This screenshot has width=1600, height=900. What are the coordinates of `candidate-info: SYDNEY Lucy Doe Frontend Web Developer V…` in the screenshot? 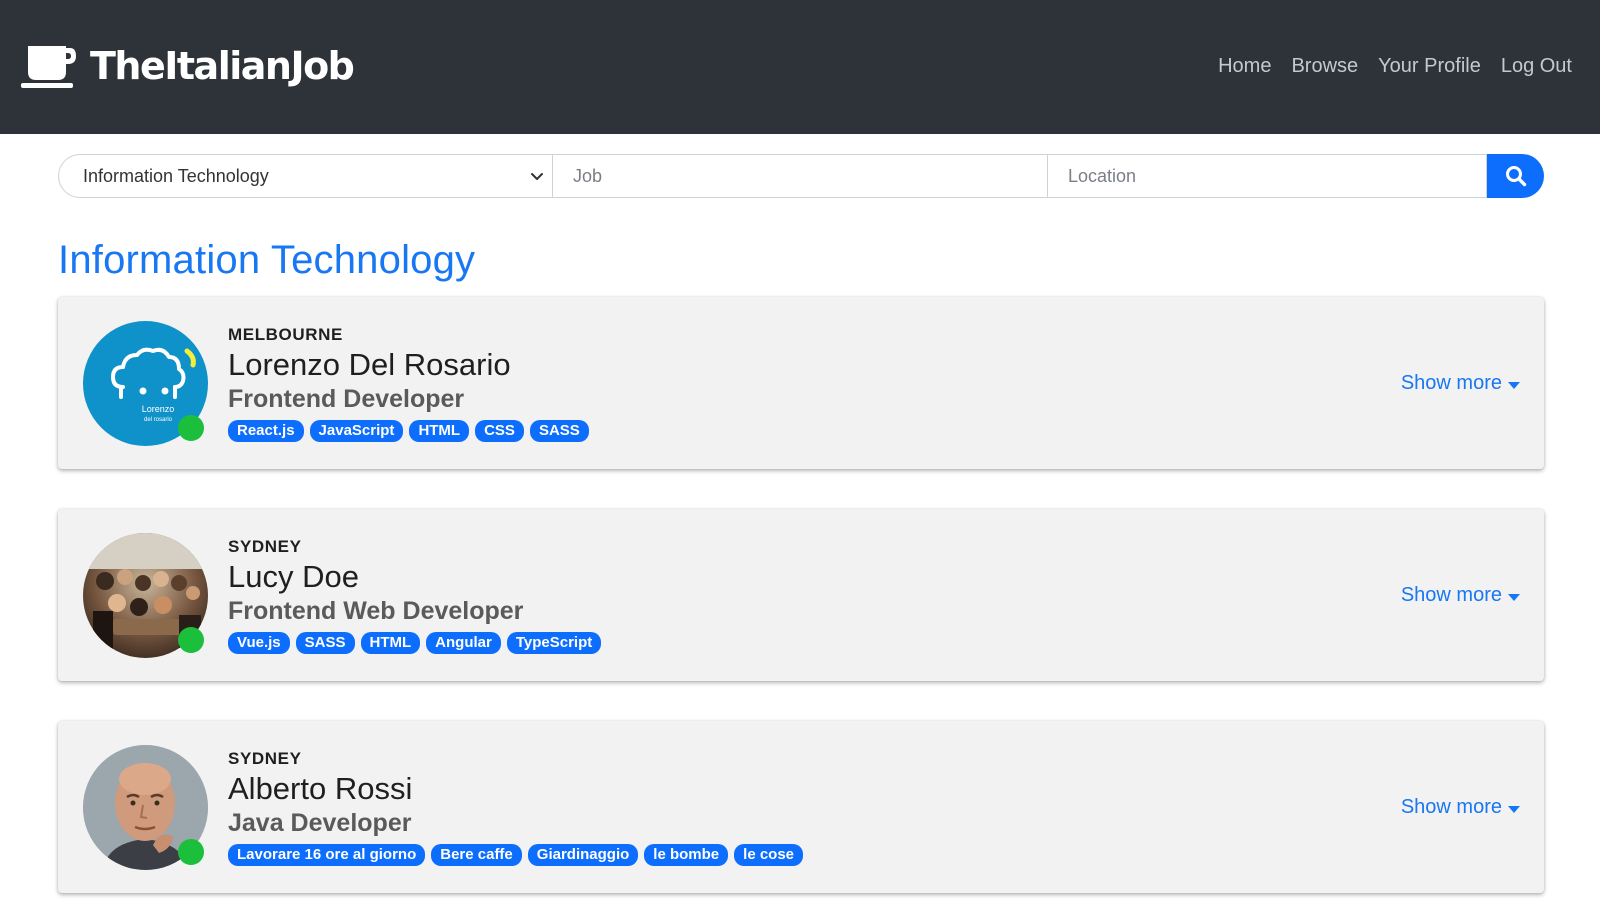 It's located at (415, 595).